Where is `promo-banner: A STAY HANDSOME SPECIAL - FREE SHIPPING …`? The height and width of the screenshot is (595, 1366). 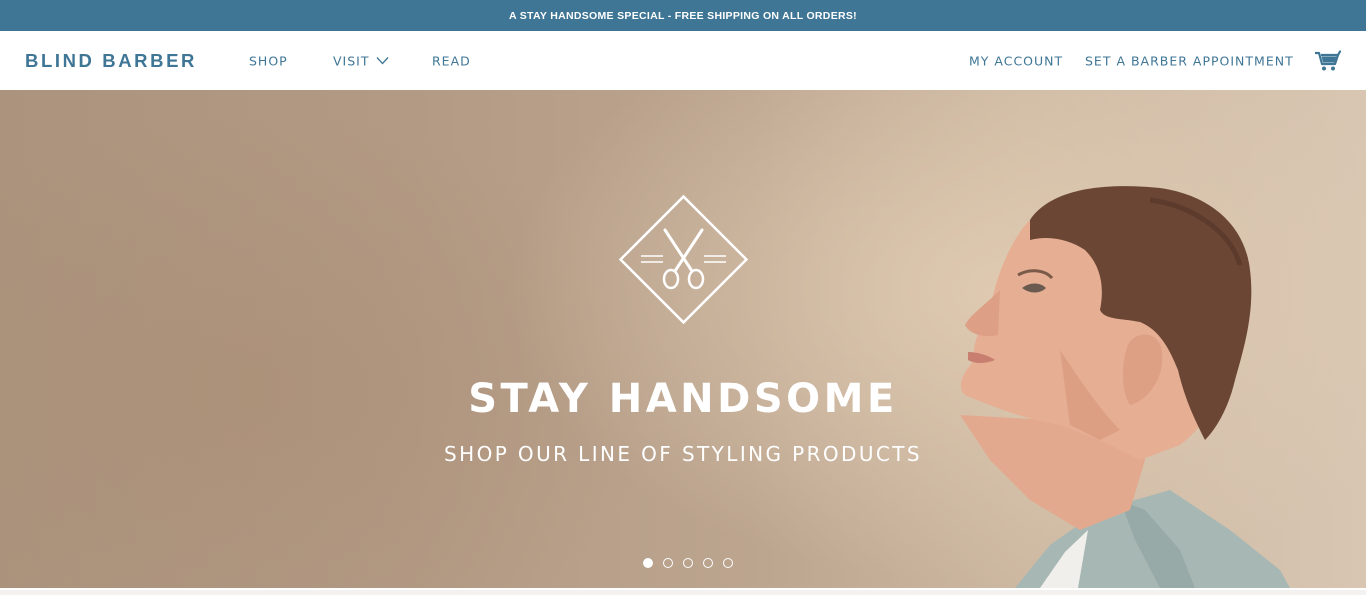 promo-banner: A STAY HANDSOME SPECIAL - FREE SHIPPING … is located at coordinates (683, 15).